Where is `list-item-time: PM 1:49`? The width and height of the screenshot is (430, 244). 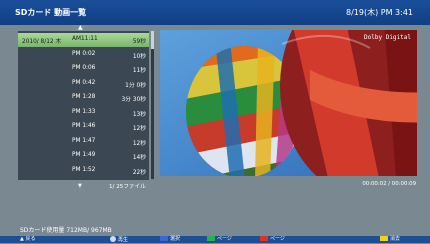
list-item-time: PM 1:49 is located at coordinates (84, 155).